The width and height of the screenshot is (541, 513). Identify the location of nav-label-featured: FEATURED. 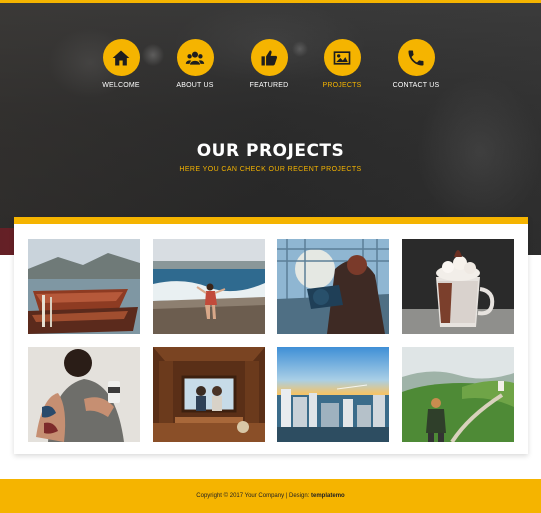
(269, 85).